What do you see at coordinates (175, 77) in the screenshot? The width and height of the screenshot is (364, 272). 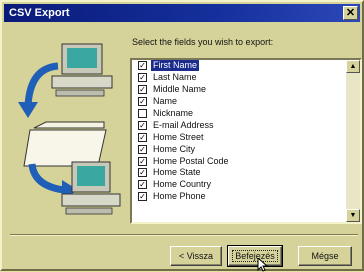 I see `field-label: Last Name` at bounding box center [175, 77].